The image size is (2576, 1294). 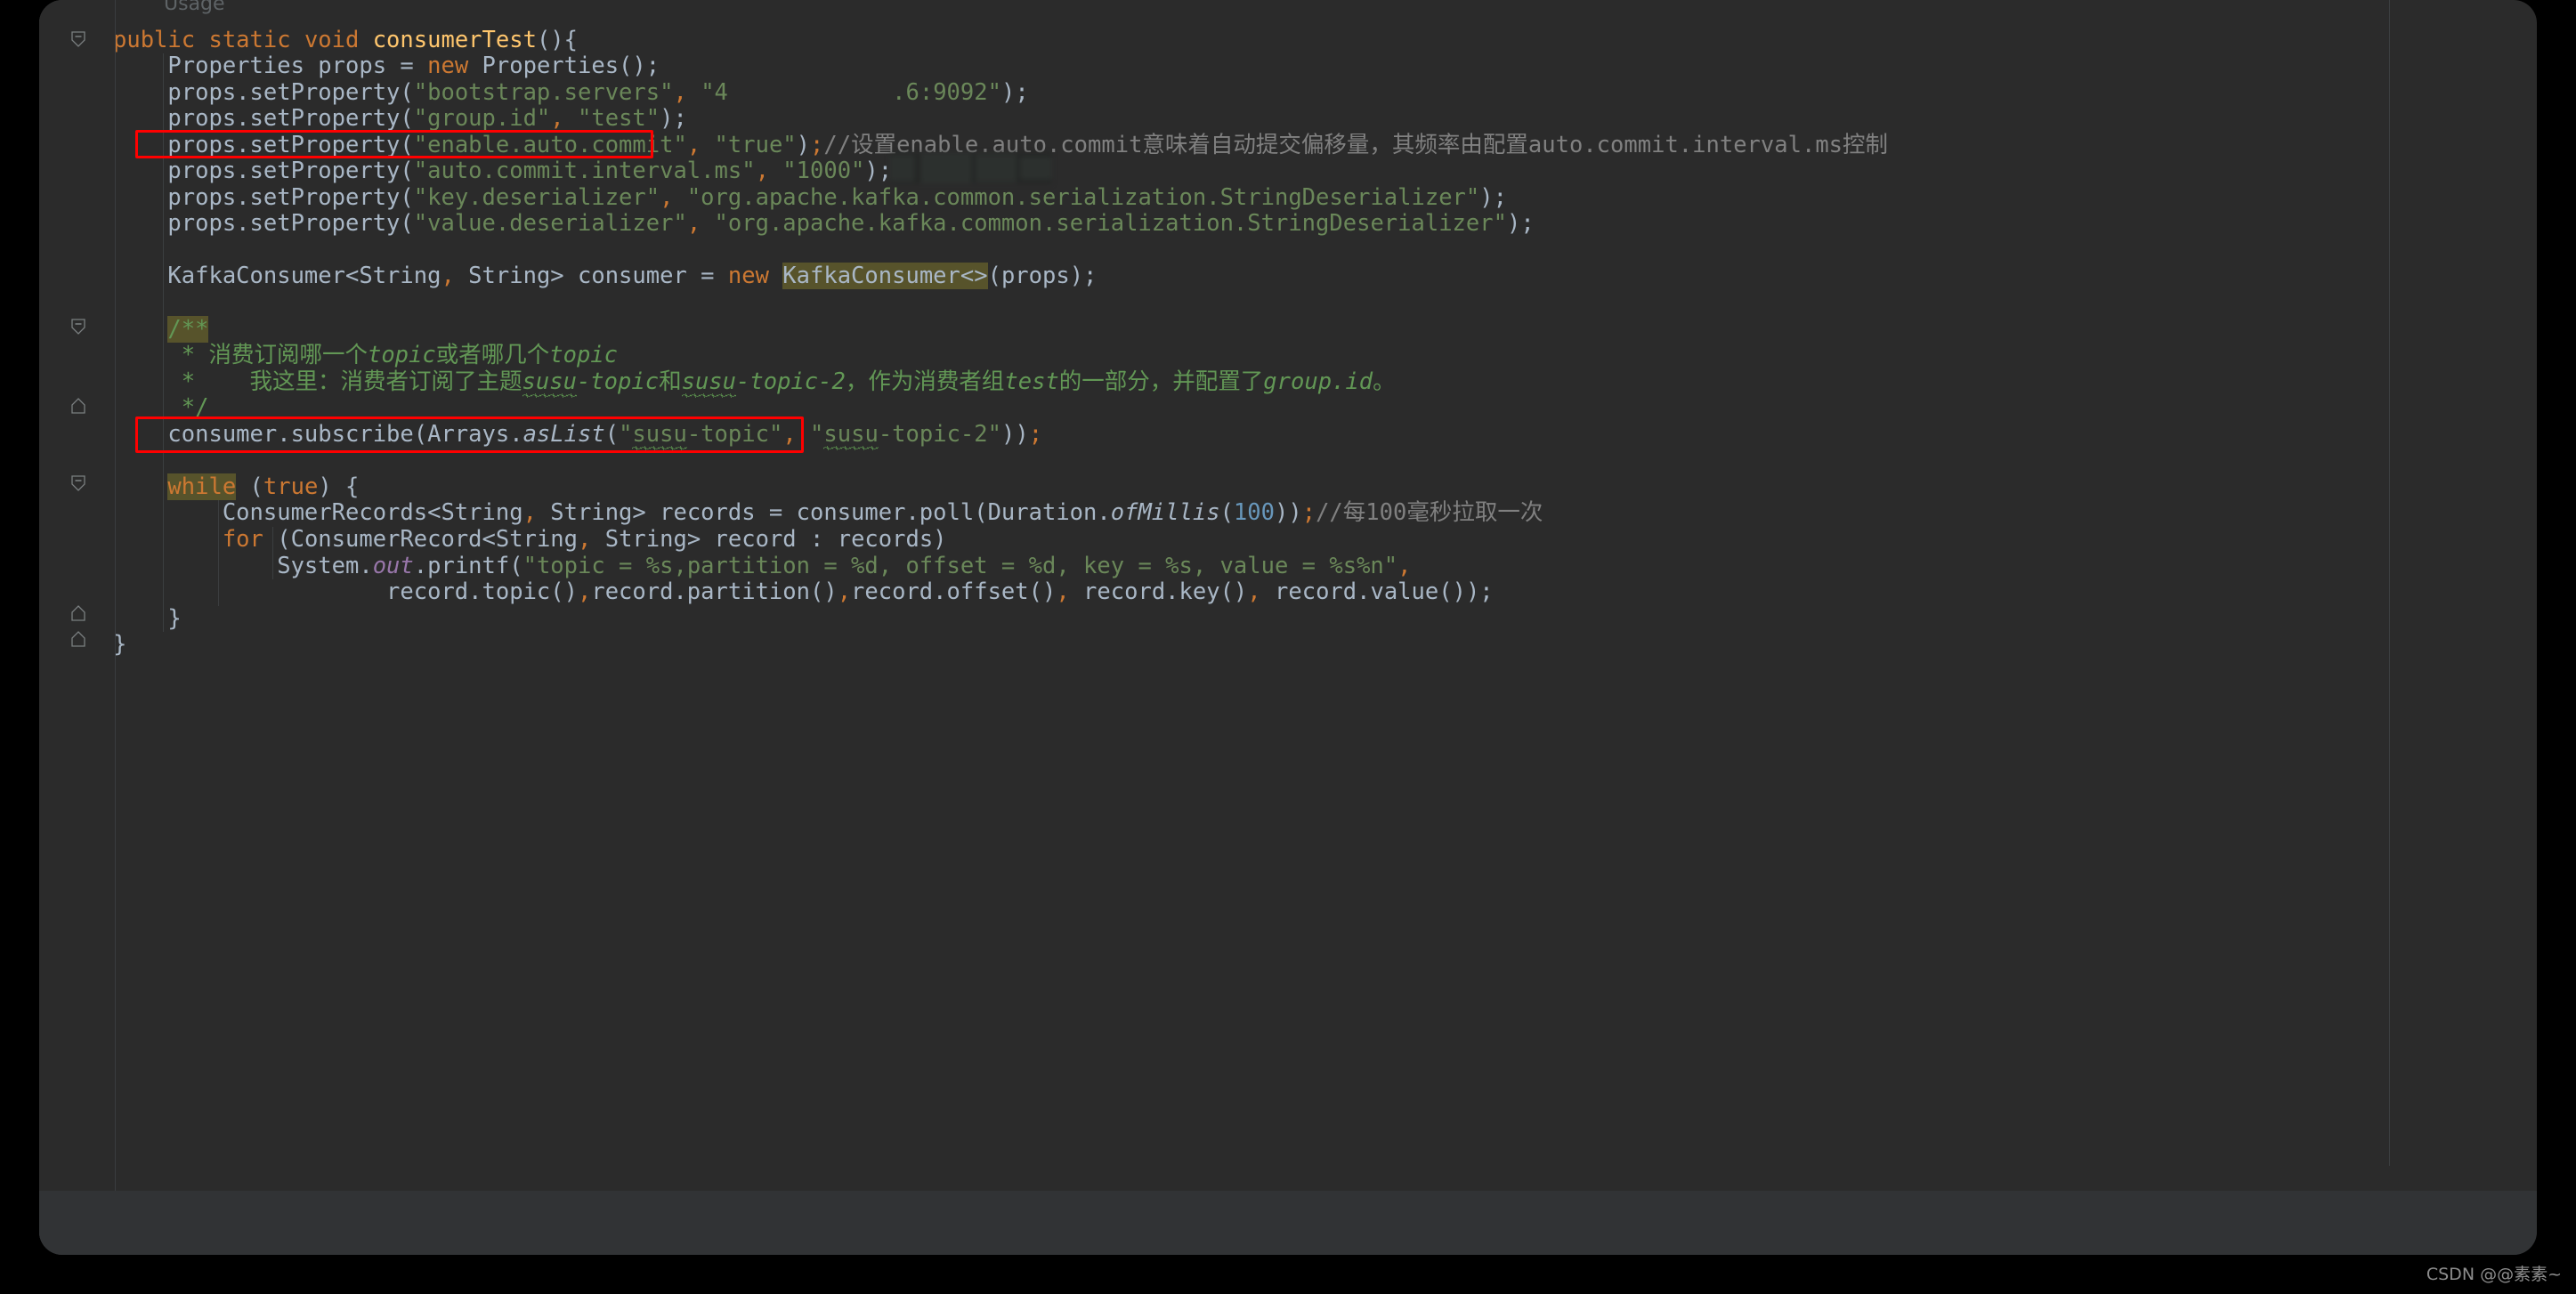 I want to click on editor-bottom-strip, so click(x=1288, y=1223).